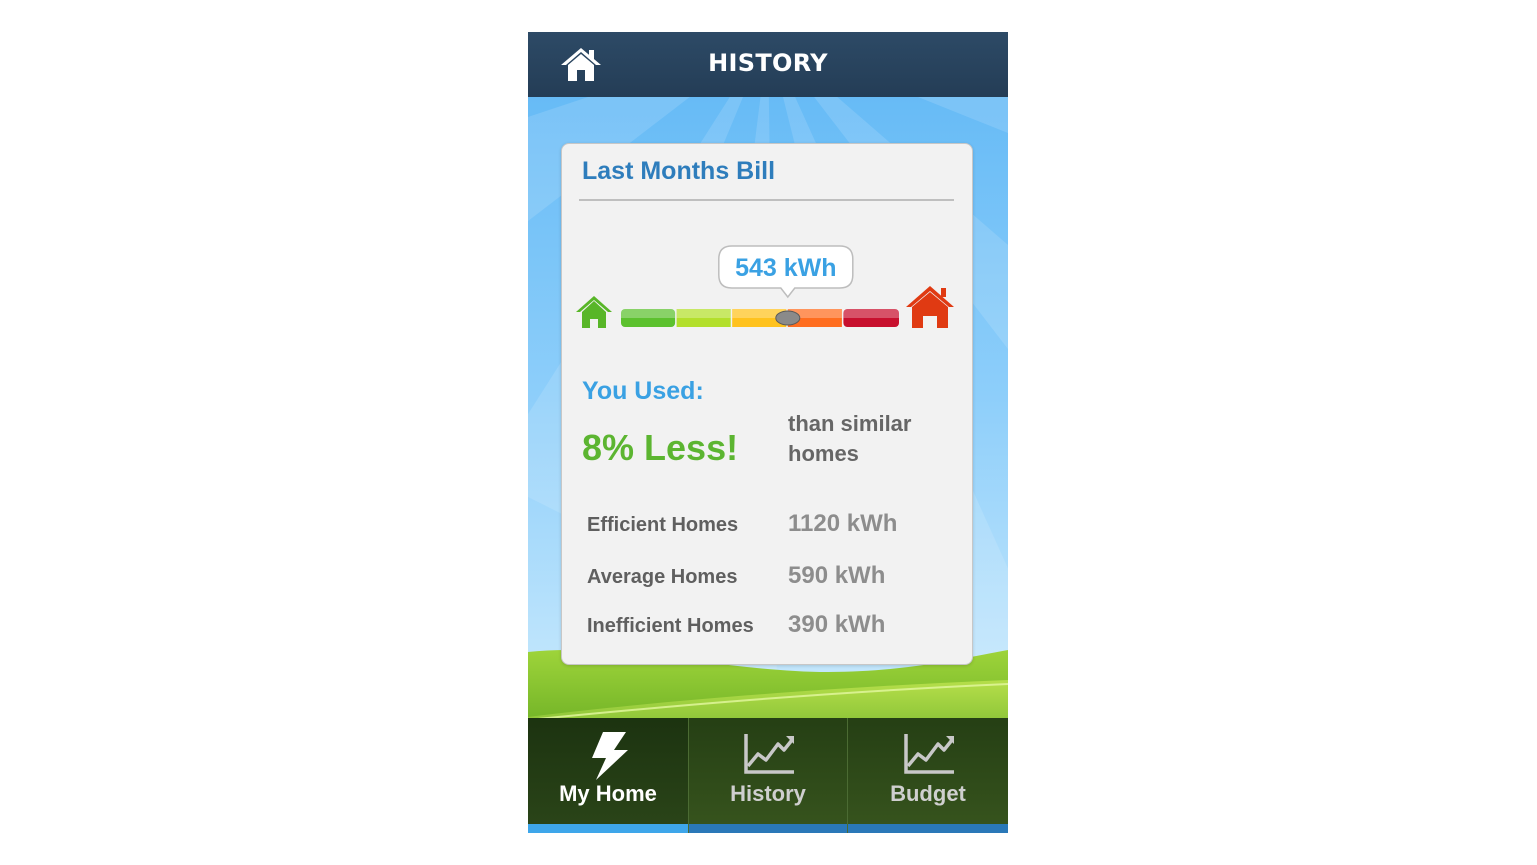 Image resolution: width=1537 pixels, height=865 pixels. Describe the element at coordinates (608, 828) in the screenshot. I see `tab-active-indicator` at that location.